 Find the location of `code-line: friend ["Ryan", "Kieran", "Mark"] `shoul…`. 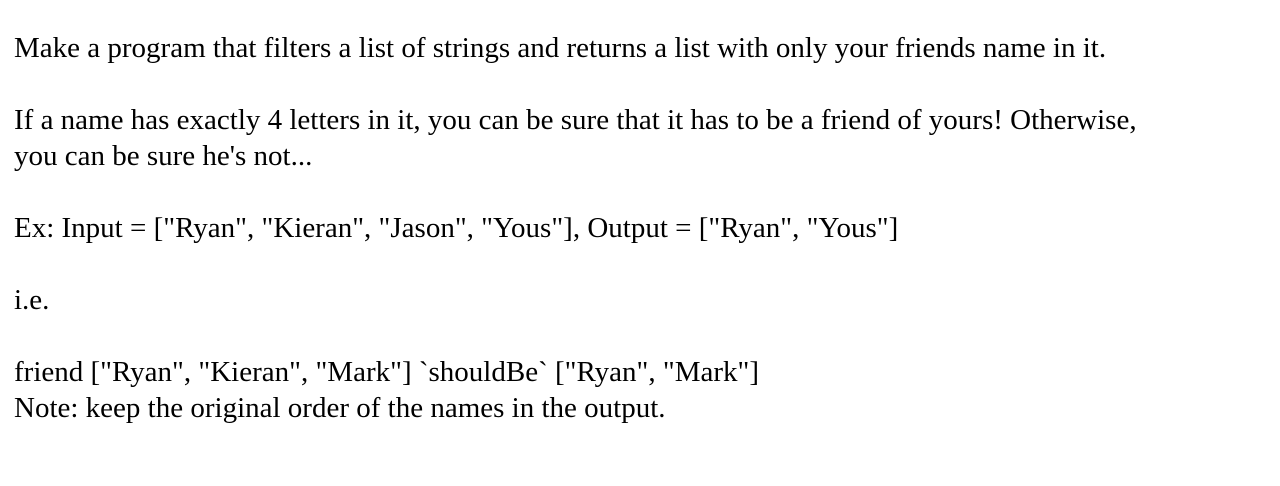

code-line: friend ["Ryan", "Kieran", "Mark"] `shoul… is located at coordinates (387, 372).